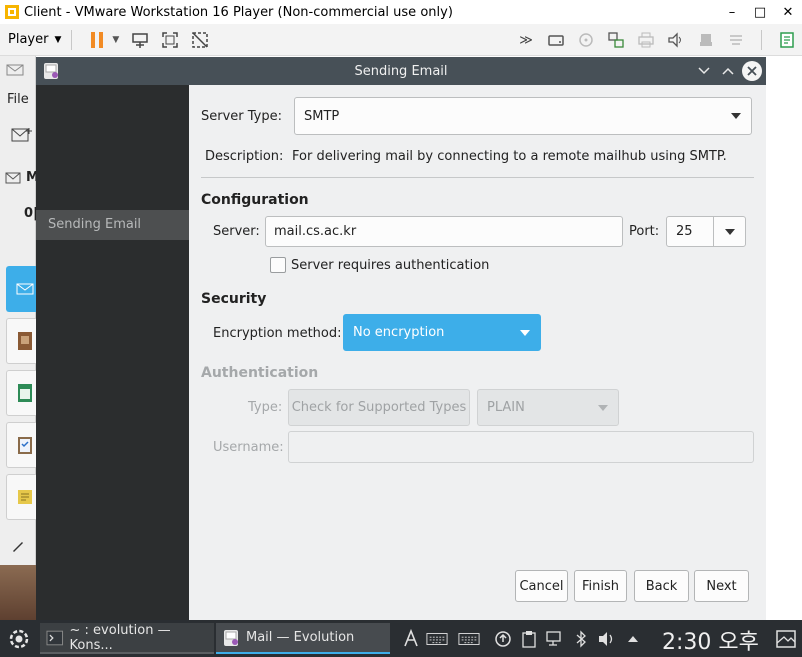 The image size is (802, 657). I want to click on server-type-select: SMTP, so click(523, 116).